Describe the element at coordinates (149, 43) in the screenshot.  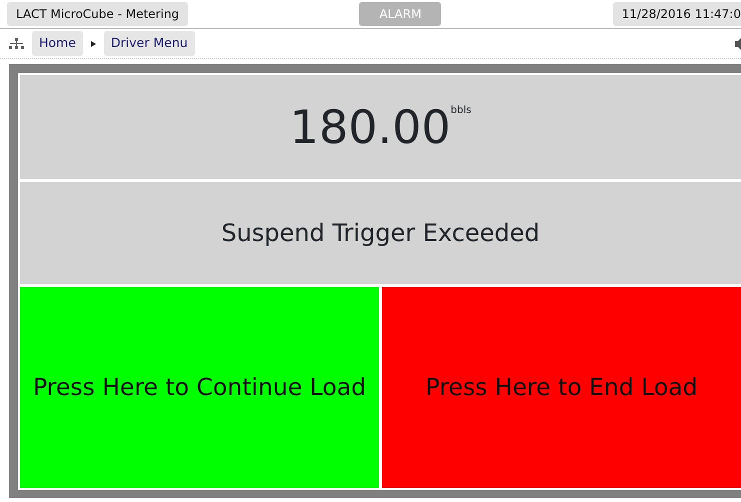
I see `breadcrumb-link: Driver Menu` at that location.